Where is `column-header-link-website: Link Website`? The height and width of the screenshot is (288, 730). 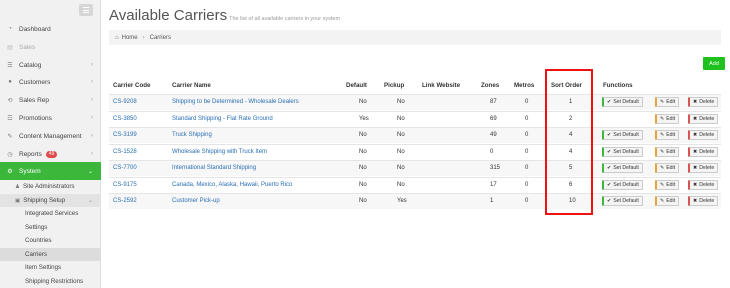
column-header-link-website: Link Website is located at coordinates (441, 85).